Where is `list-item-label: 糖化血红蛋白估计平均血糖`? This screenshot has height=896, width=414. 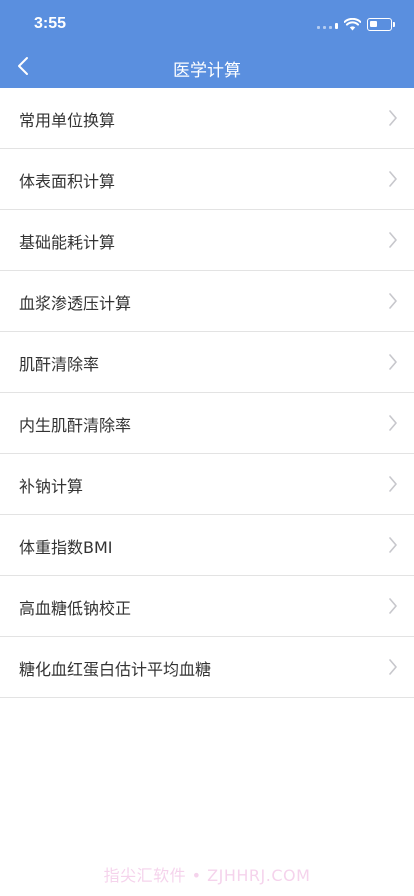
list-item-label: 糖化血红蛋白估计平均血糖 is located at coordinates (115, 669).